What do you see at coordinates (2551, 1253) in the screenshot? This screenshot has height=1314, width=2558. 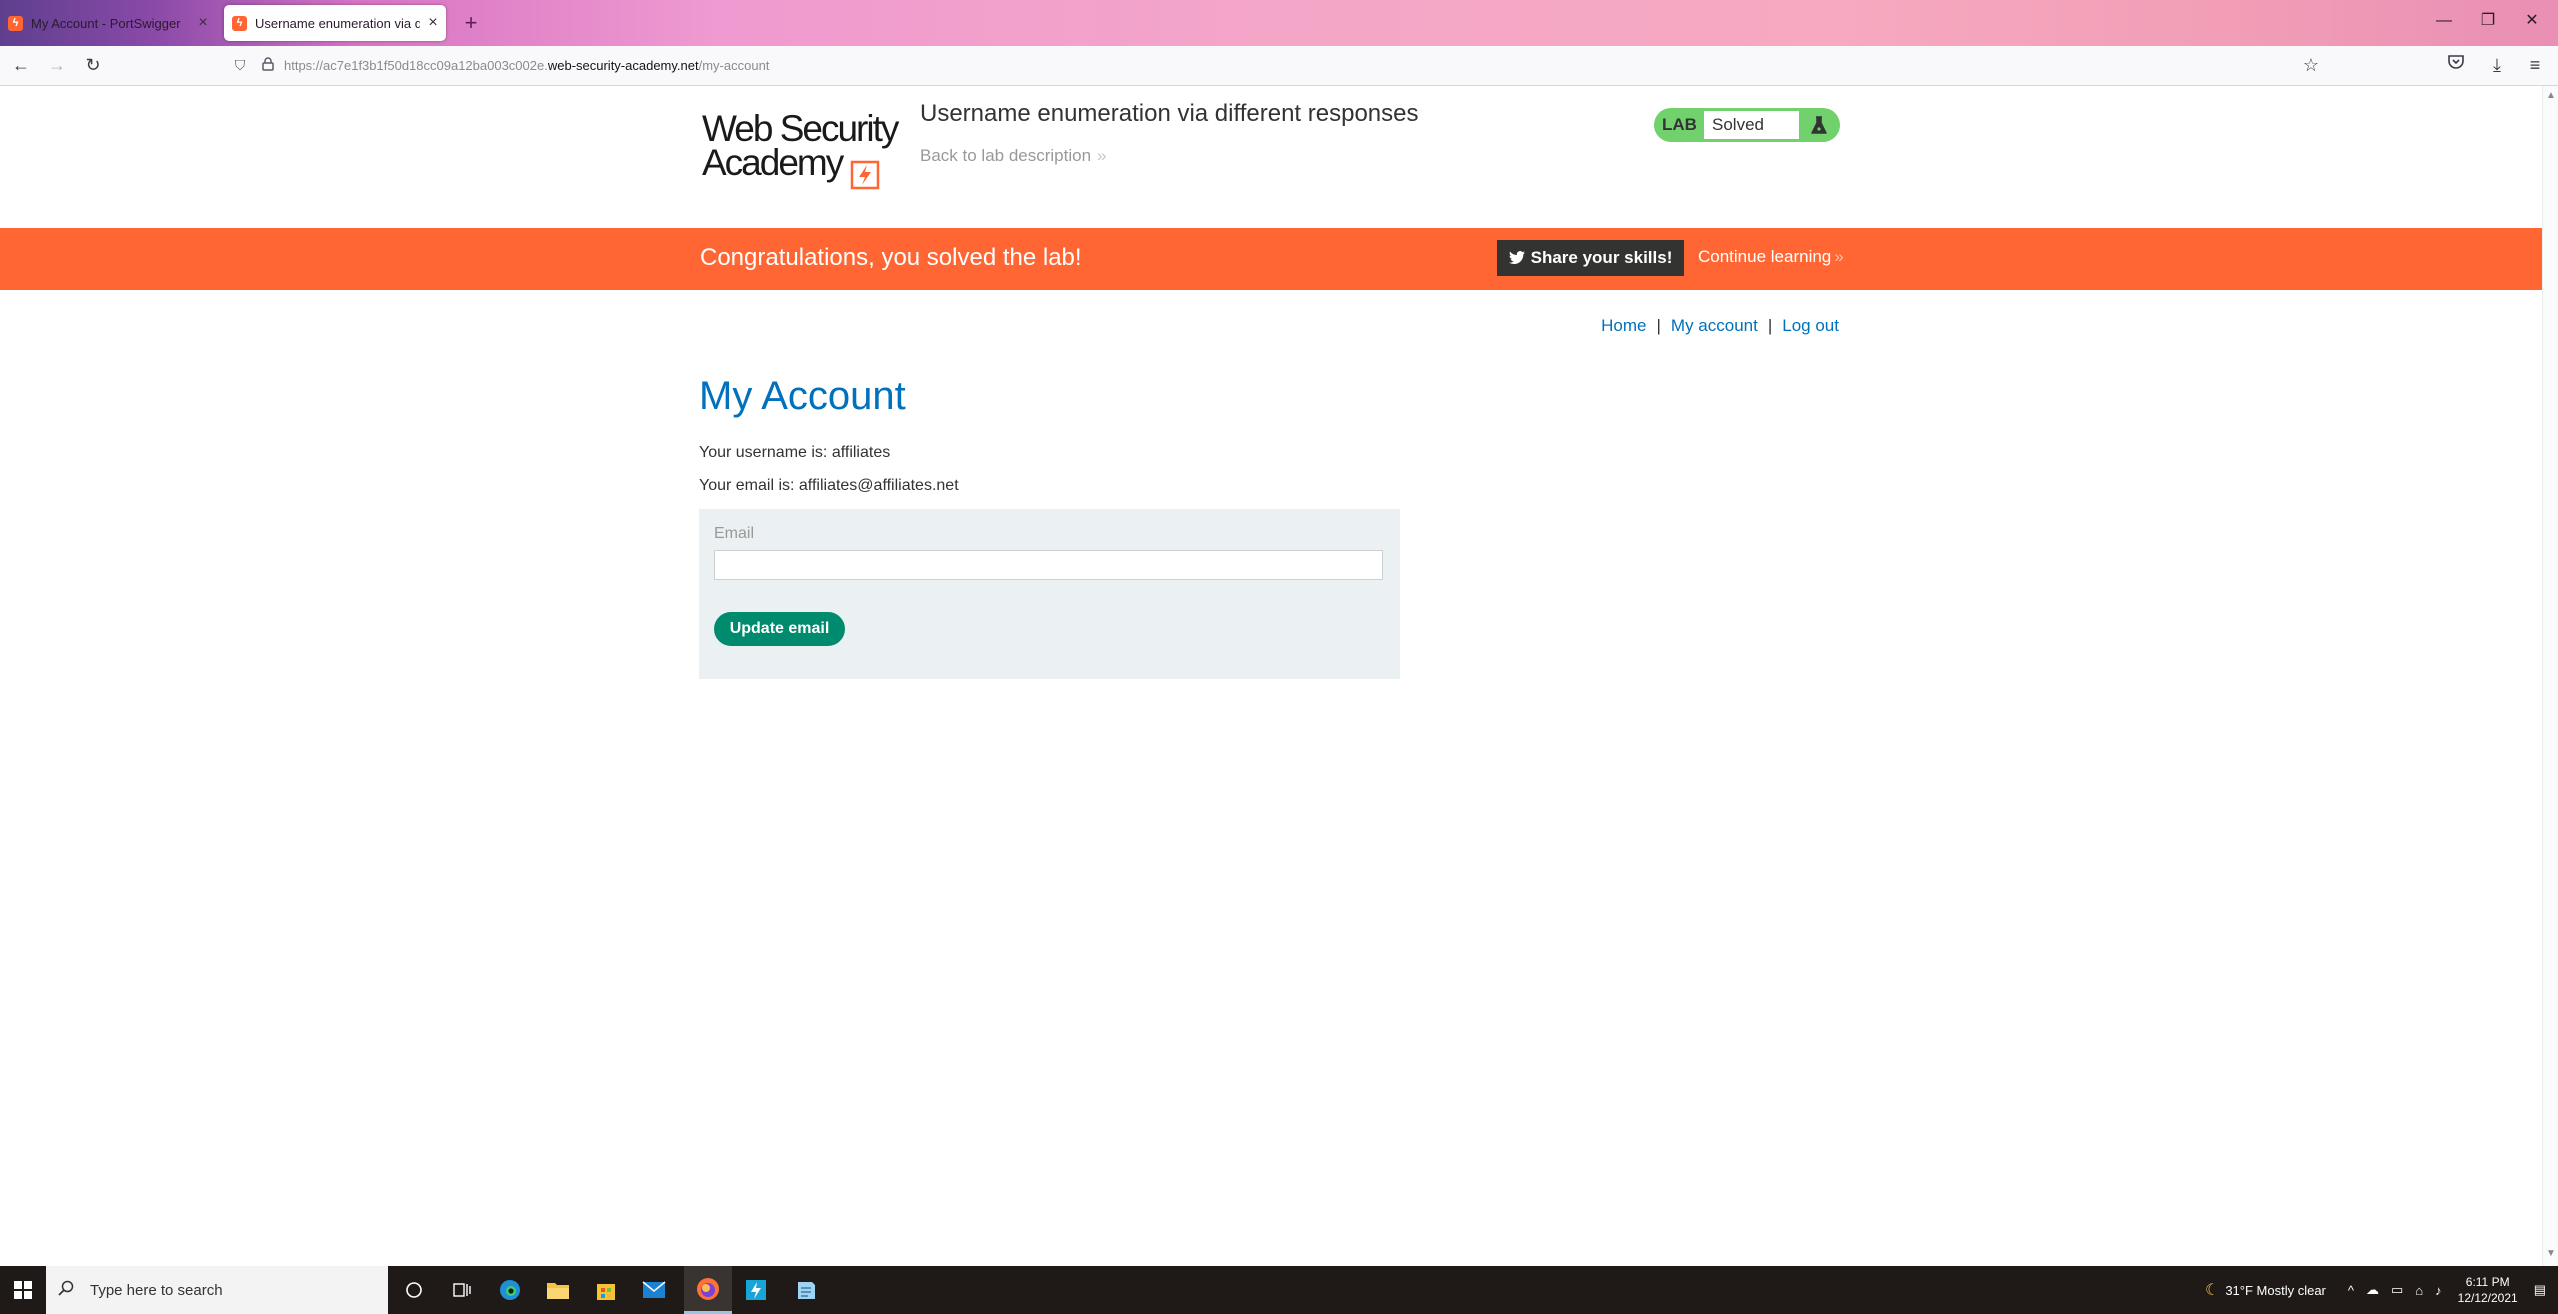 I see `scroll-down-arrow-icon: ▼` at bounding box center [2551, 1253].